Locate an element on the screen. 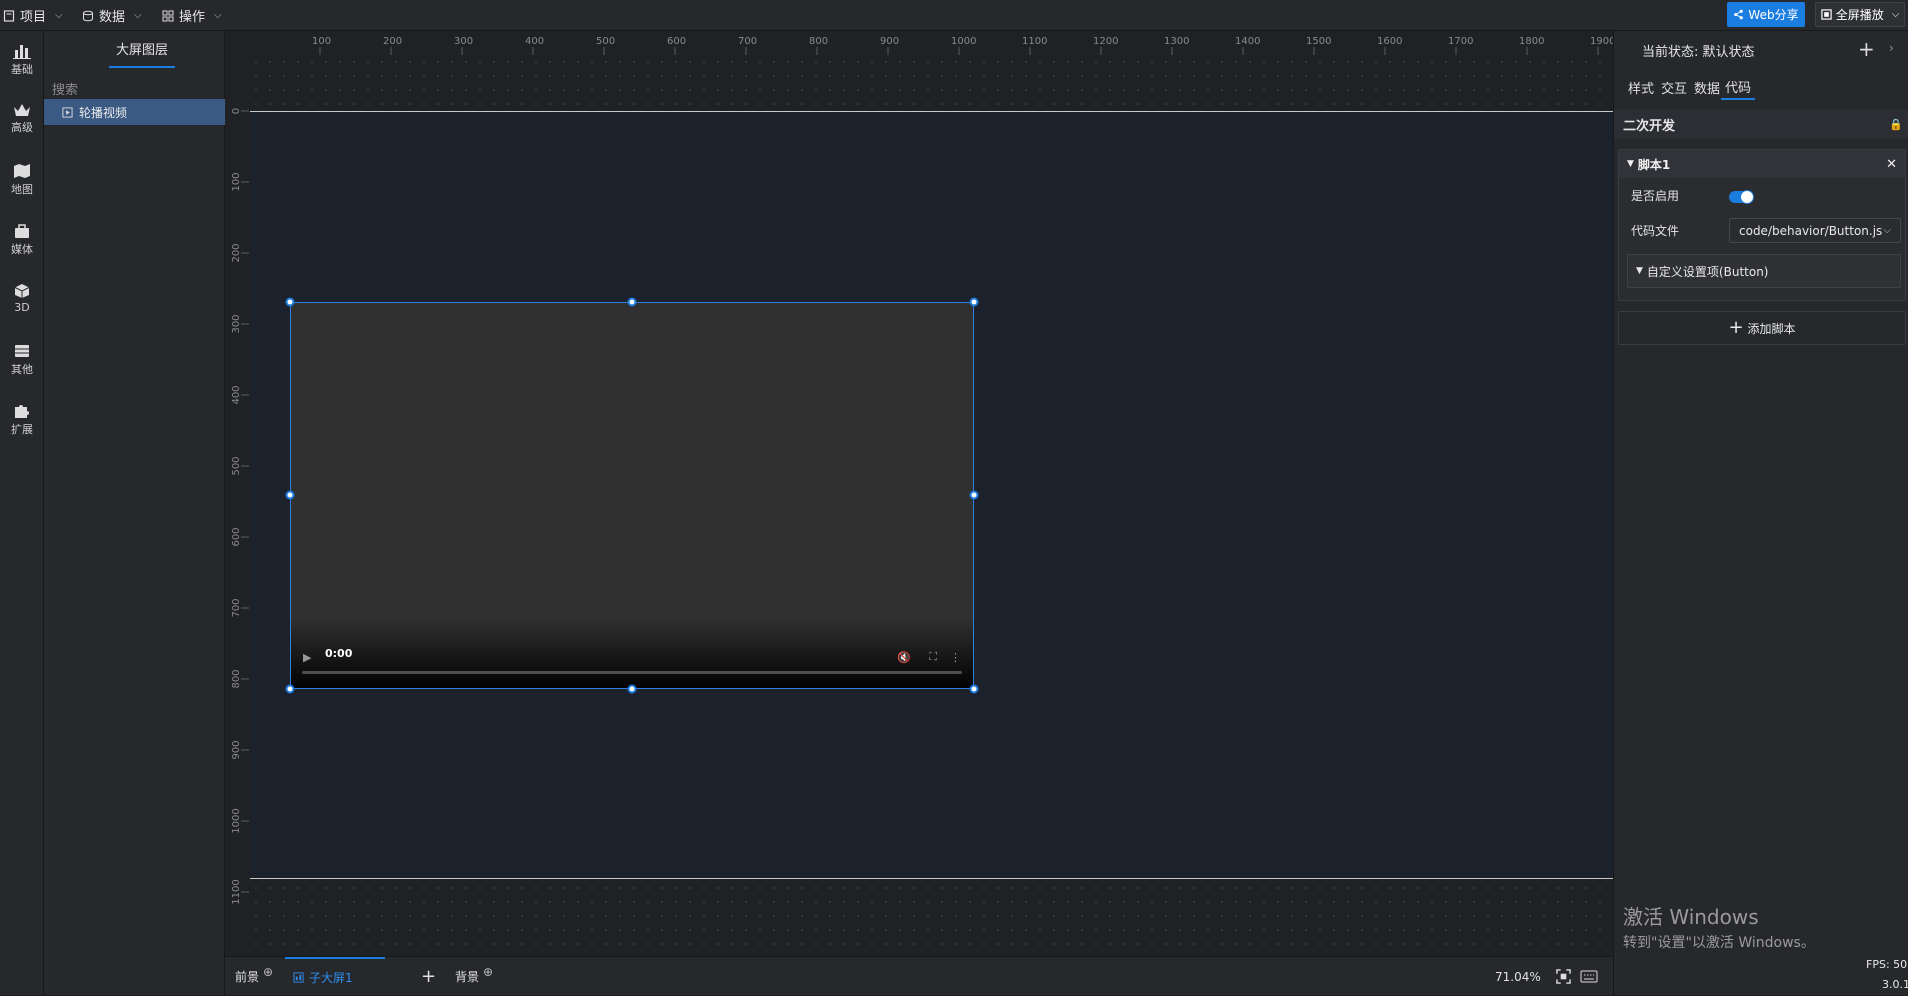 This screenshot has height=996, width=1908. add-script-button: + 添加脚本 is located at coordinates (1762, 328).